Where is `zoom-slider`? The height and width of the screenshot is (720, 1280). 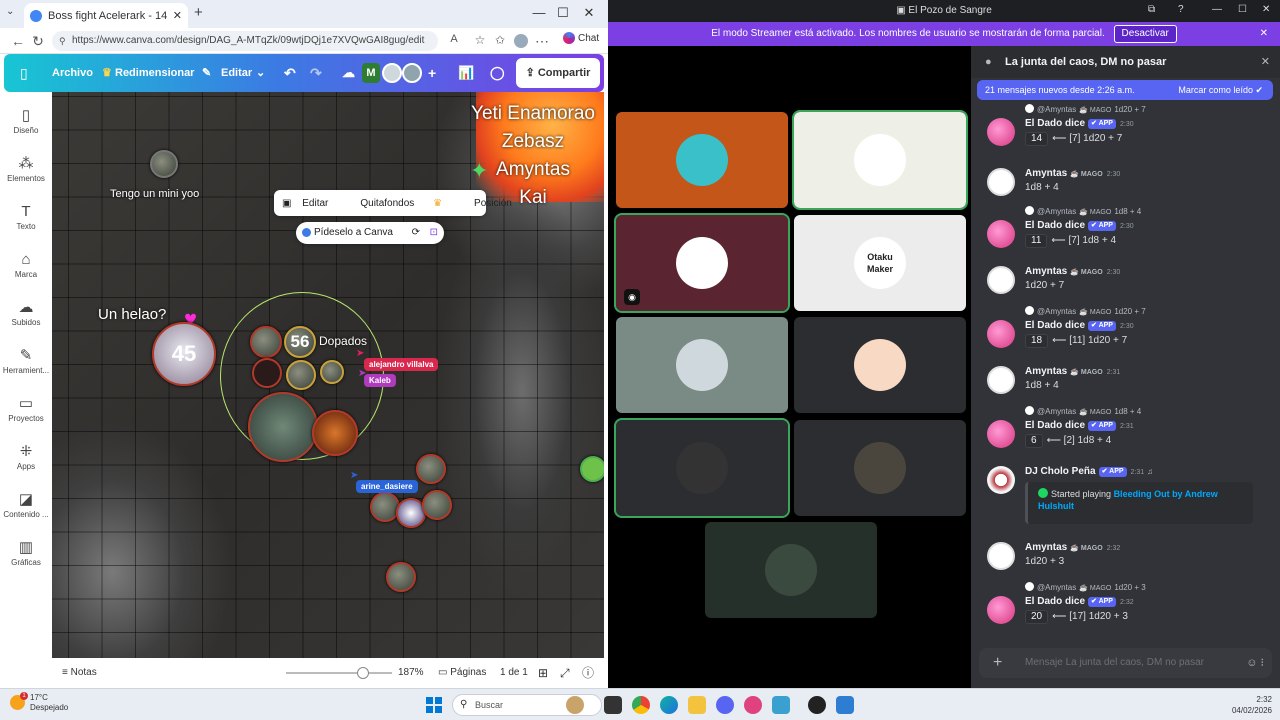 zoom-slider is located at coordinates (339, 673).